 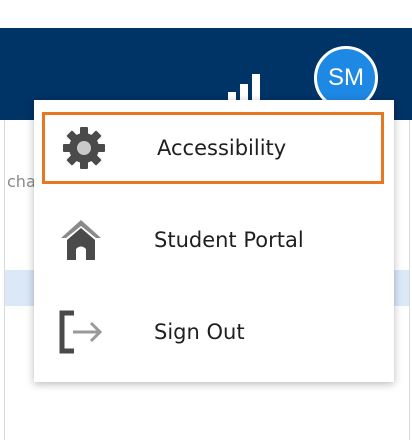 What do you see at coordinates (222, 148) in the screenshot?
I see `menu-item-label: Accessibility` at bounding box center [222, 148].